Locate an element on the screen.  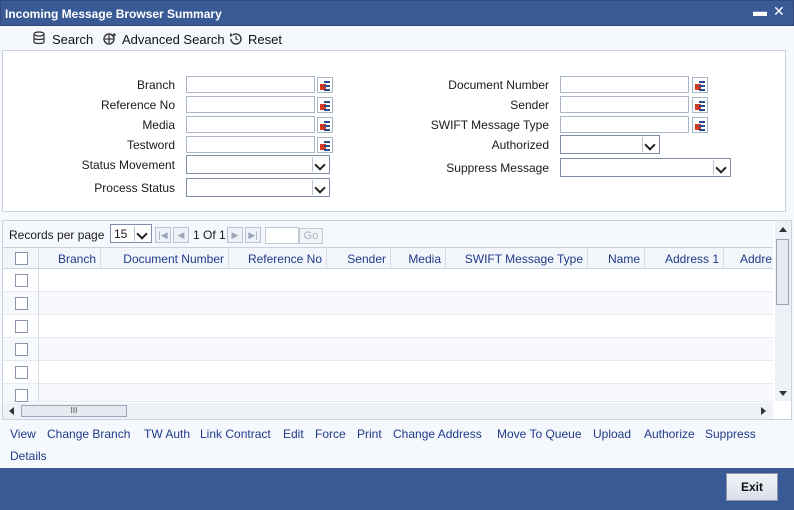
reset-button: Reset is located at coordinates (255, 39).